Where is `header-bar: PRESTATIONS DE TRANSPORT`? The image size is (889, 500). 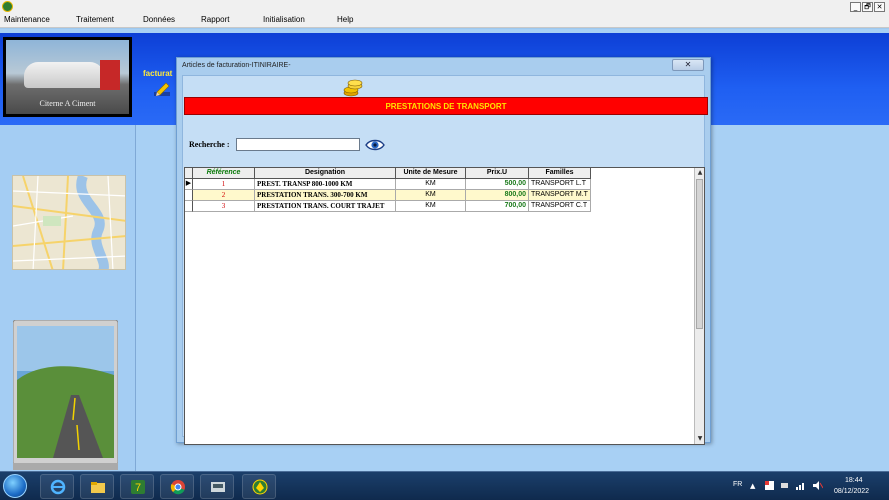
header-bar: PRESTATIONS DE TRANSPORT is located at coordinates (446, 106).